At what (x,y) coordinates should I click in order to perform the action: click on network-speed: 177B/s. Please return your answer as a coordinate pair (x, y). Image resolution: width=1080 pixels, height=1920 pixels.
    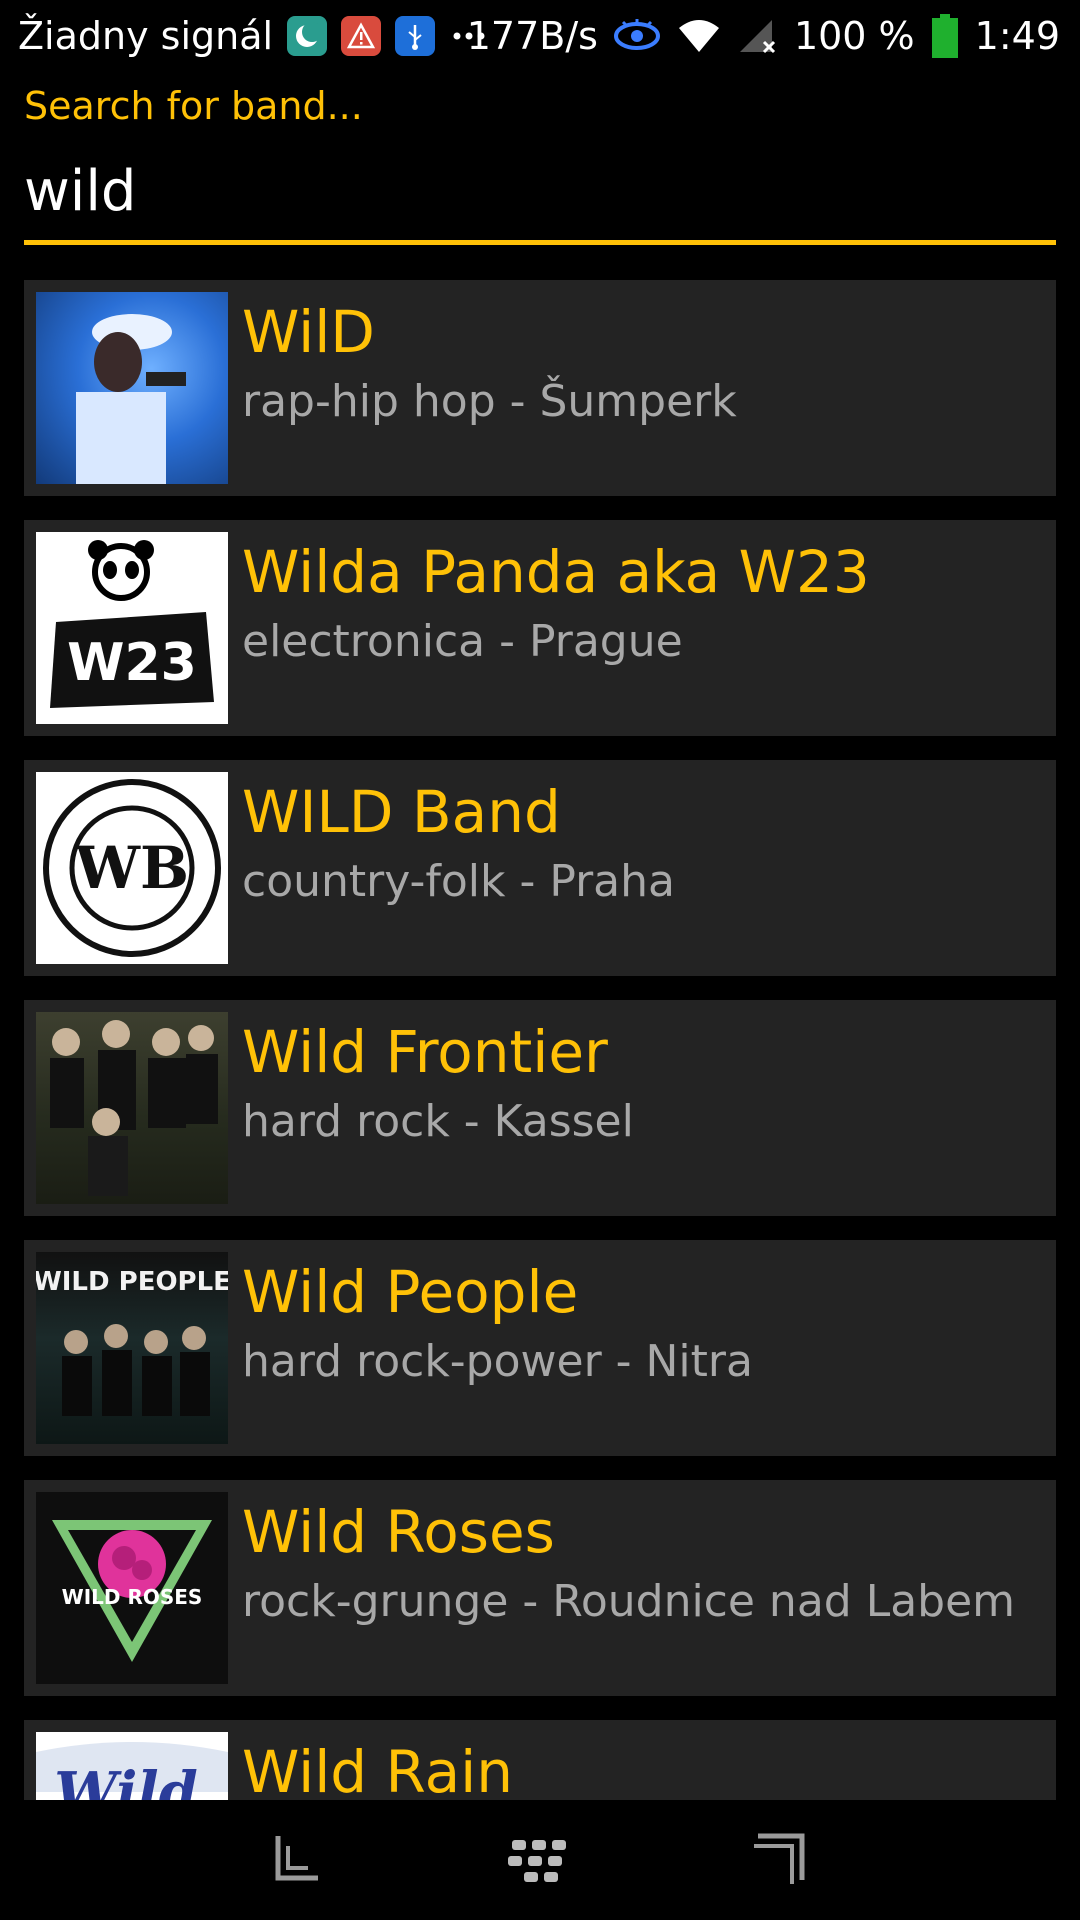
    Looking at the image, I should click on (532, 36).